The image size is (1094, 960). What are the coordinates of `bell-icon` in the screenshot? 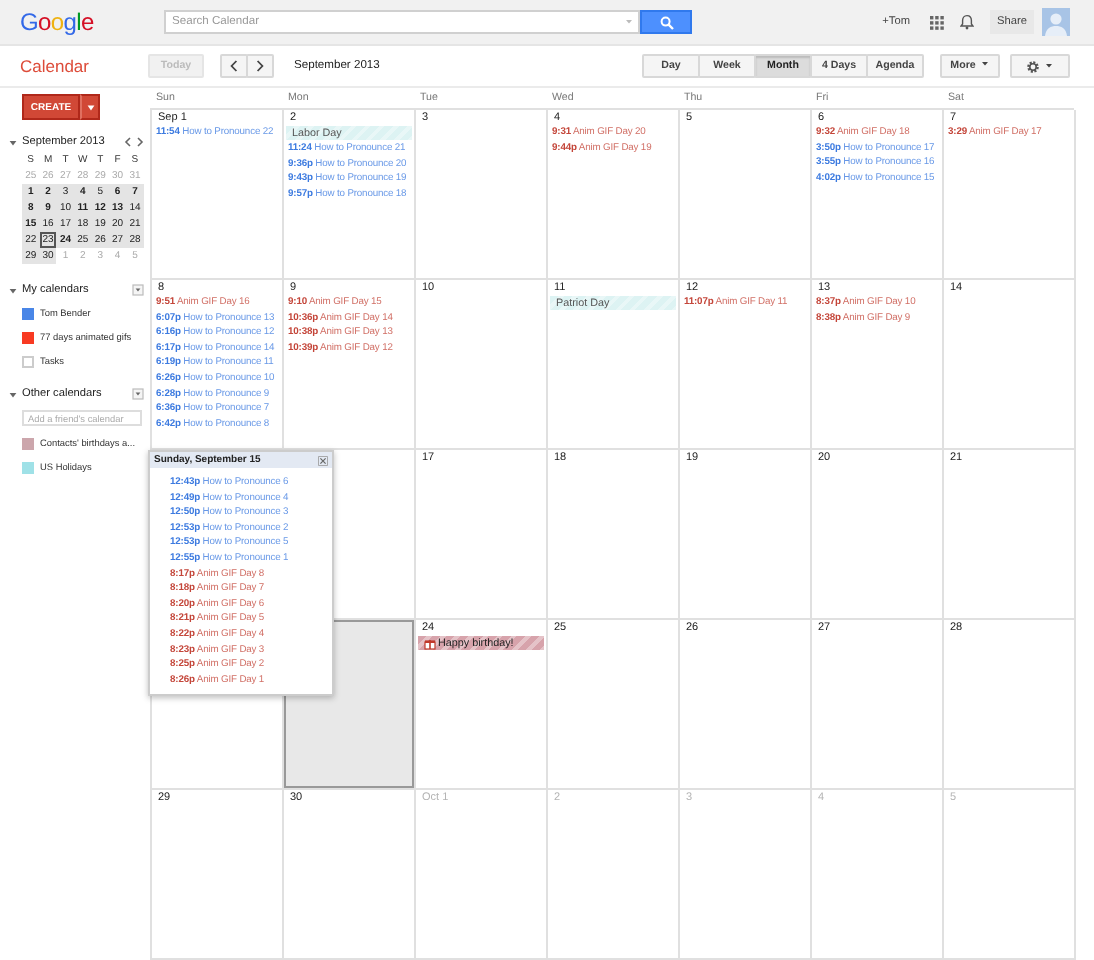 It's located at (967, 22).